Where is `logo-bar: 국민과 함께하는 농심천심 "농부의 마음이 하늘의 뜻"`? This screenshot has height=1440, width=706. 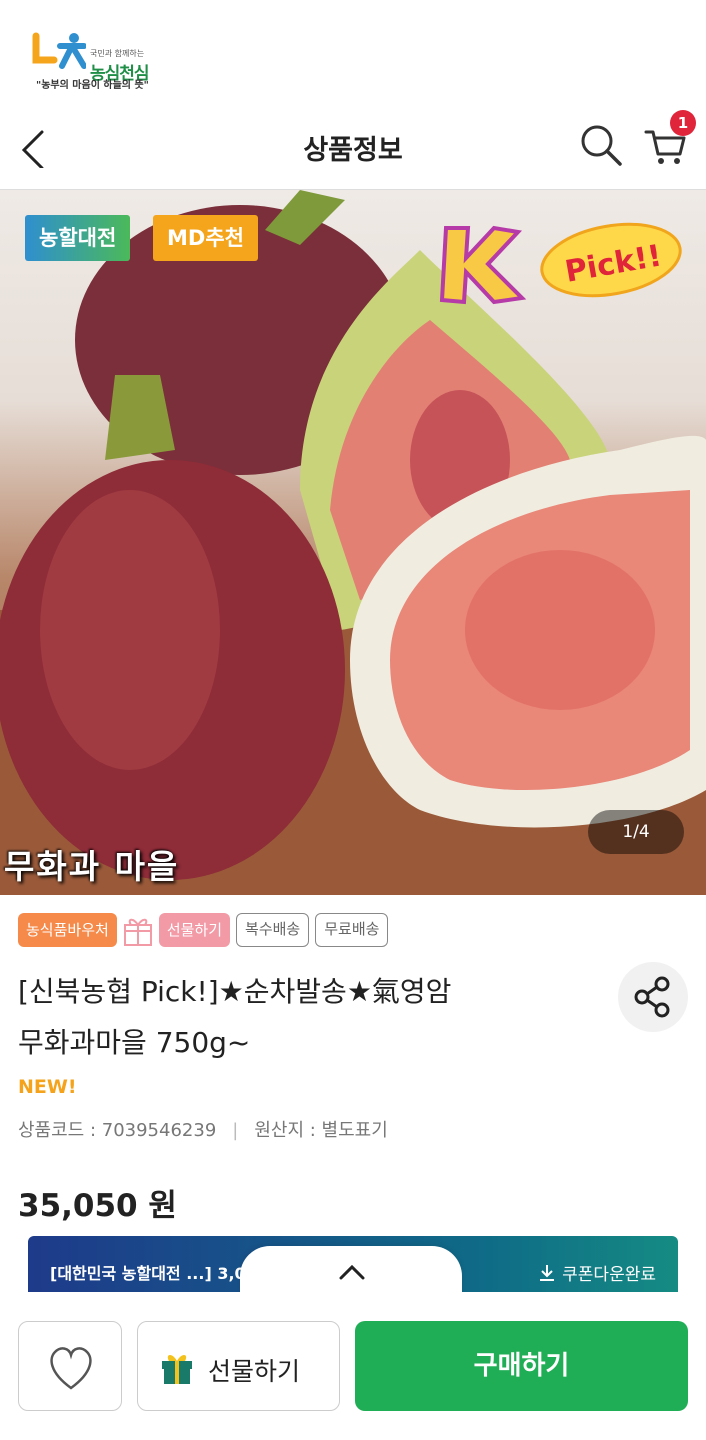
logo-bar: 국민과 함께하는 농심천심 "농부의 마음이 하늘의 뜻" is located at coordinates (353, 50).